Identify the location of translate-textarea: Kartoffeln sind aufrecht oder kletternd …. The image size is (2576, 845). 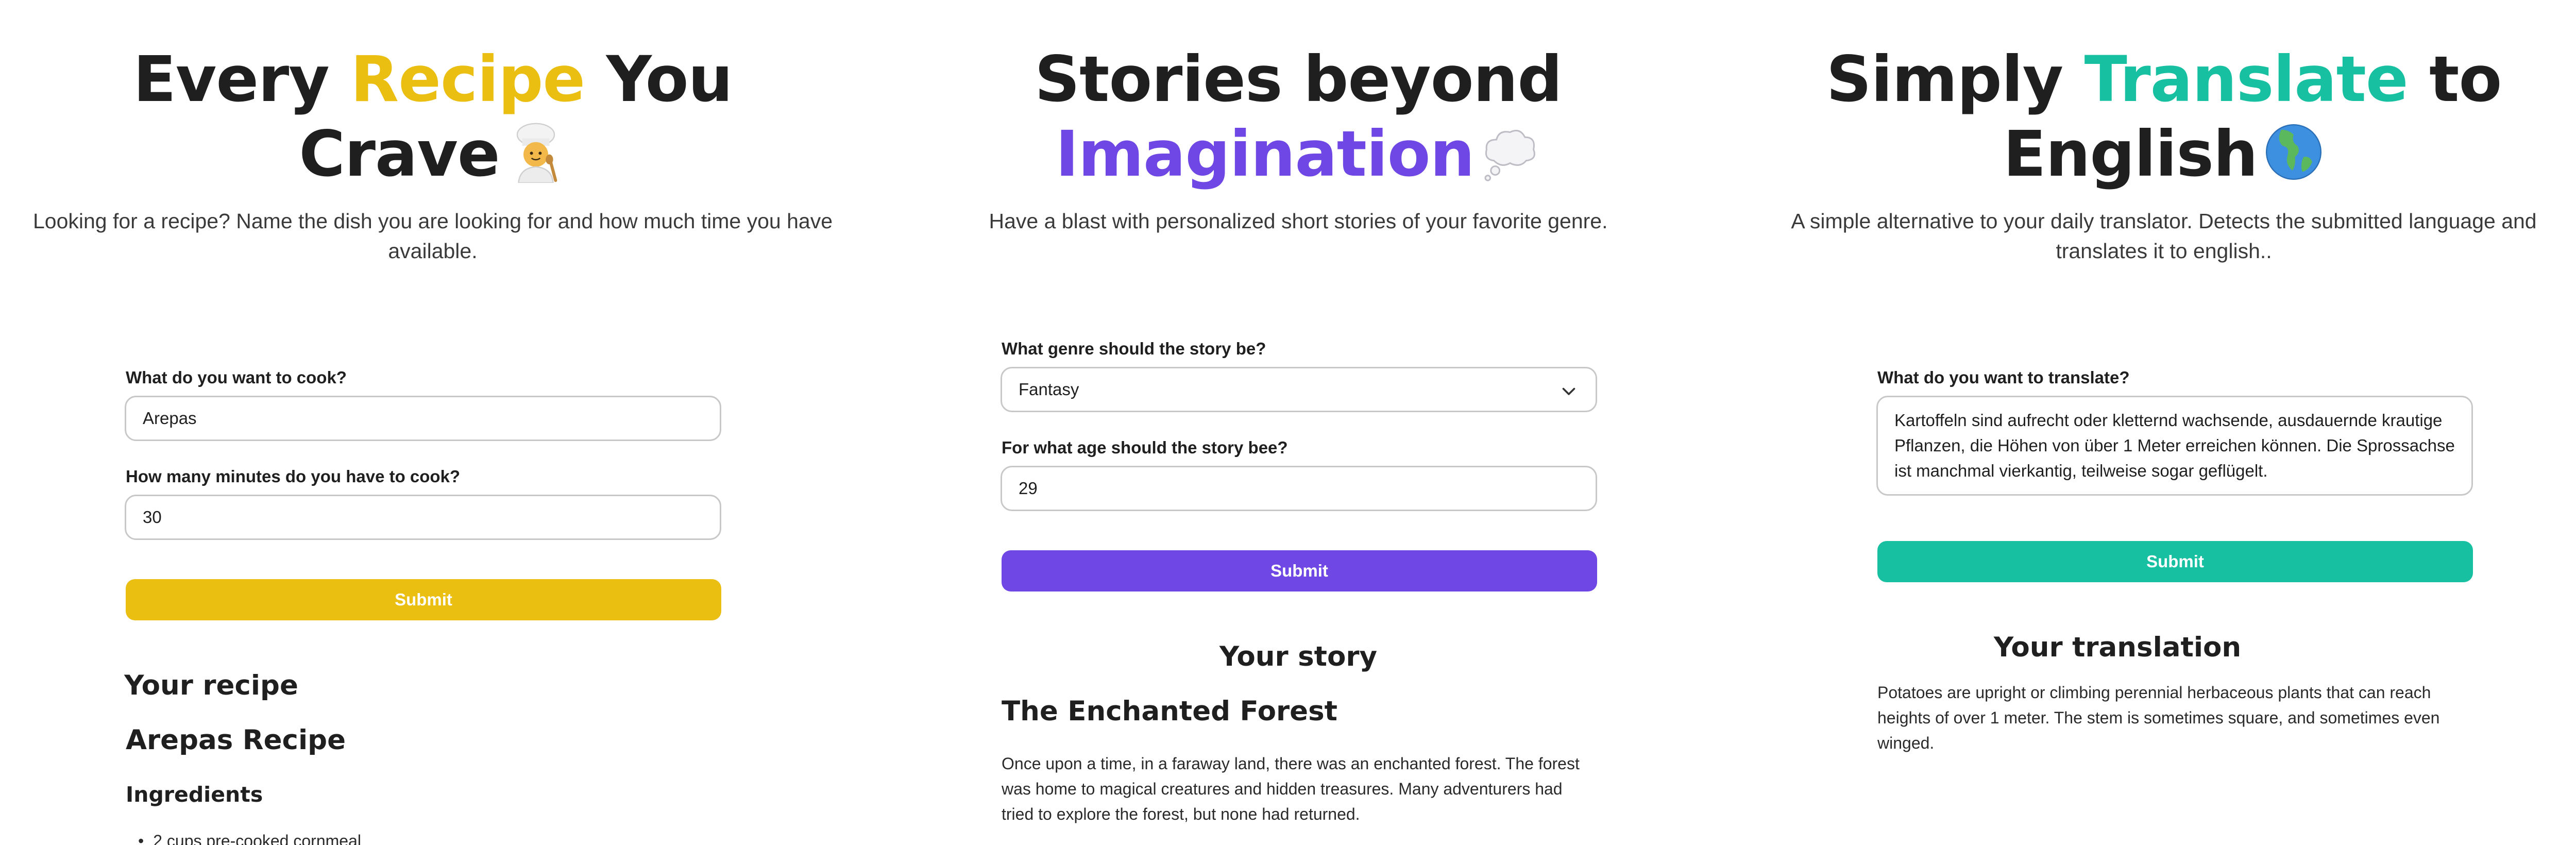
(2174, 446).